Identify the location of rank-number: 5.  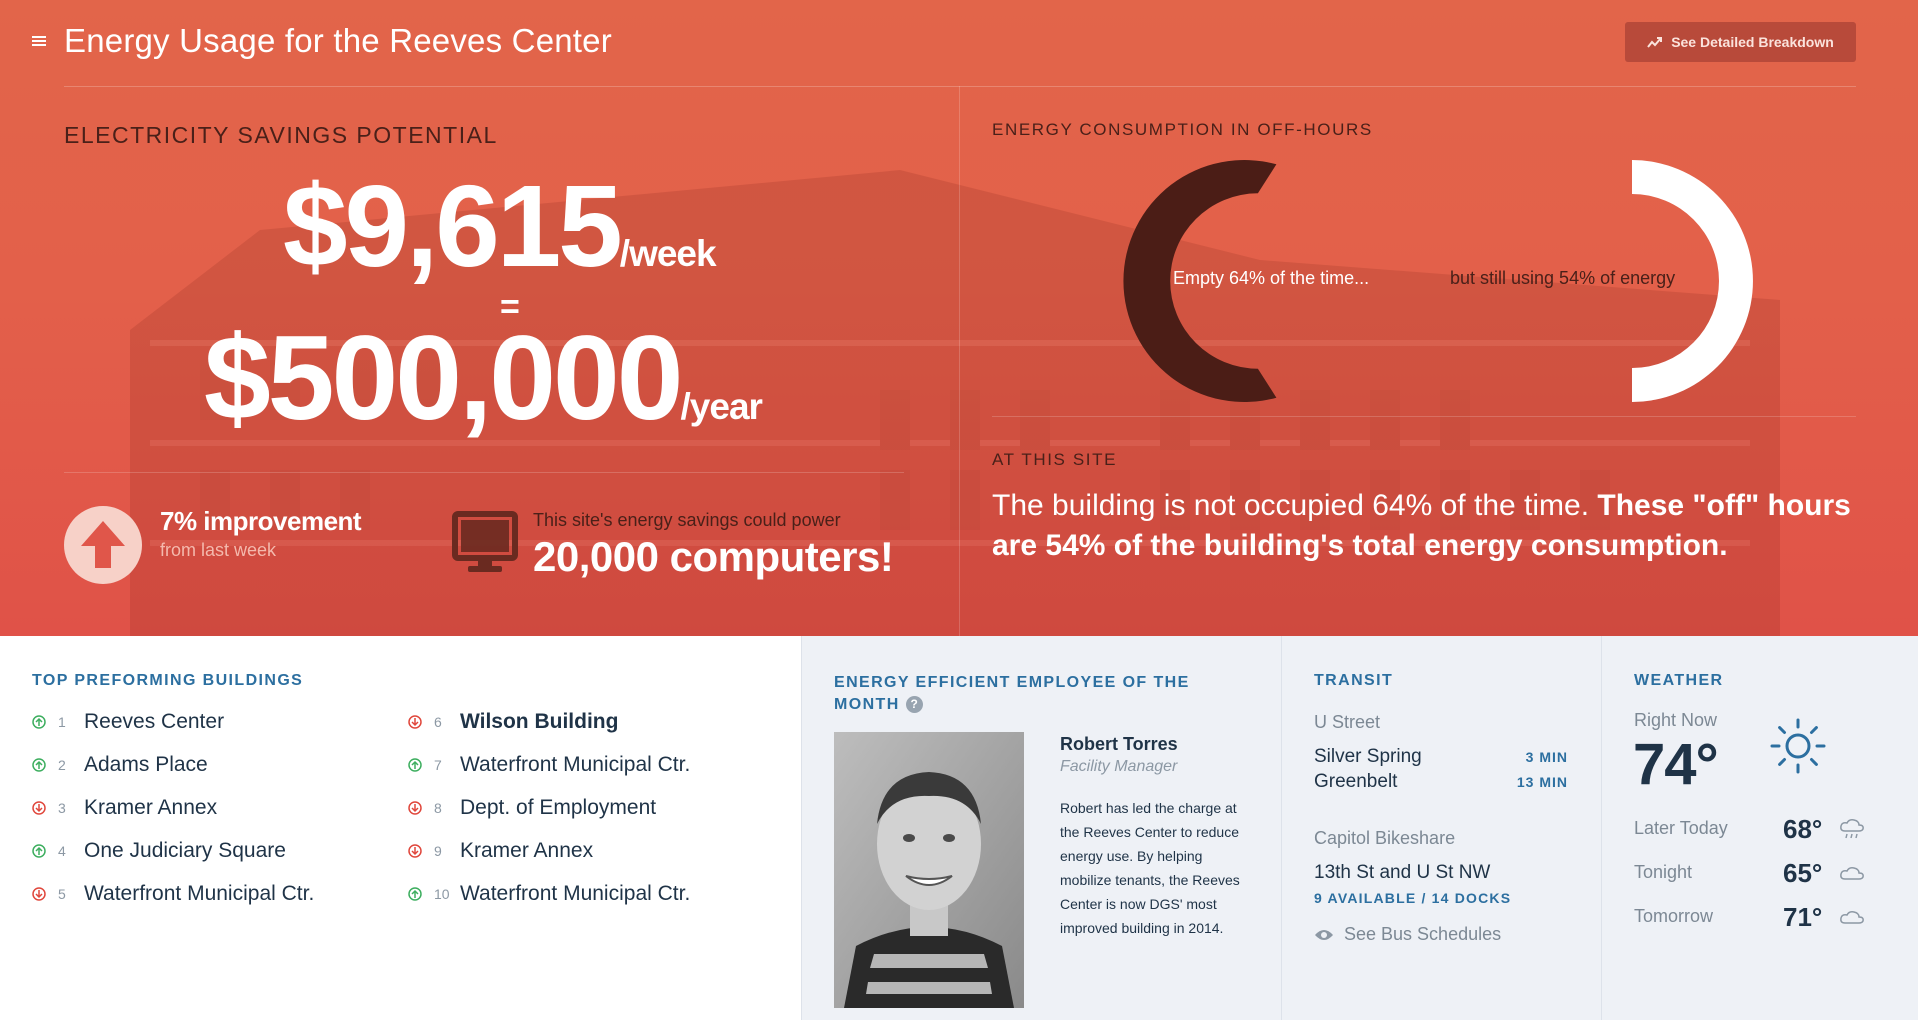
(62, 893).